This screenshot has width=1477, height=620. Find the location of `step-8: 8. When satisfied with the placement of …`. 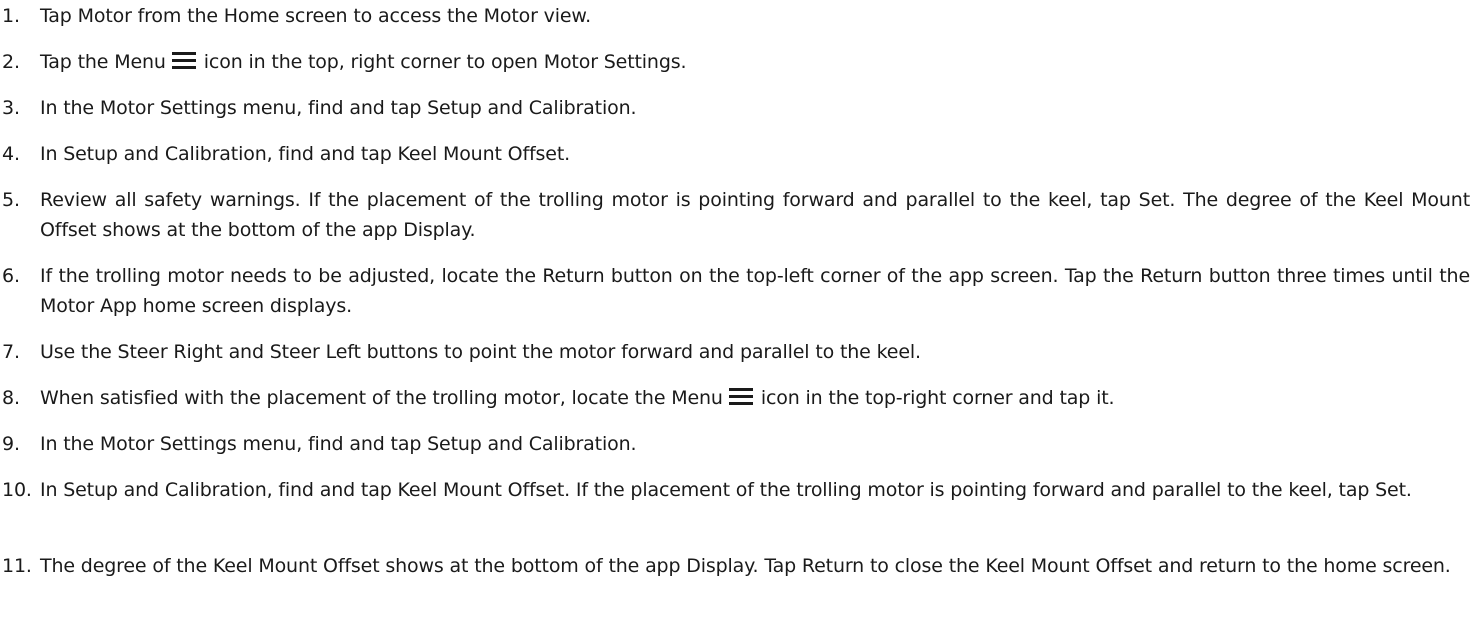

step-8: 8. When satisfied with the placement of … is located at coordinates (735, 398).